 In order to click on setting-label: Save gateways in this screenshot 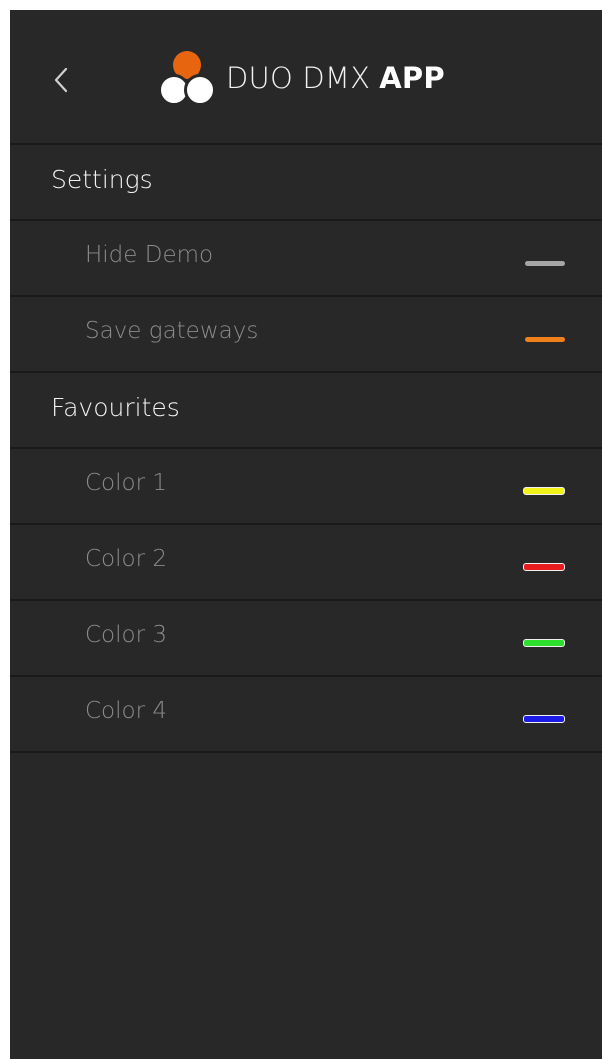, I will do `click(172, 331)`.